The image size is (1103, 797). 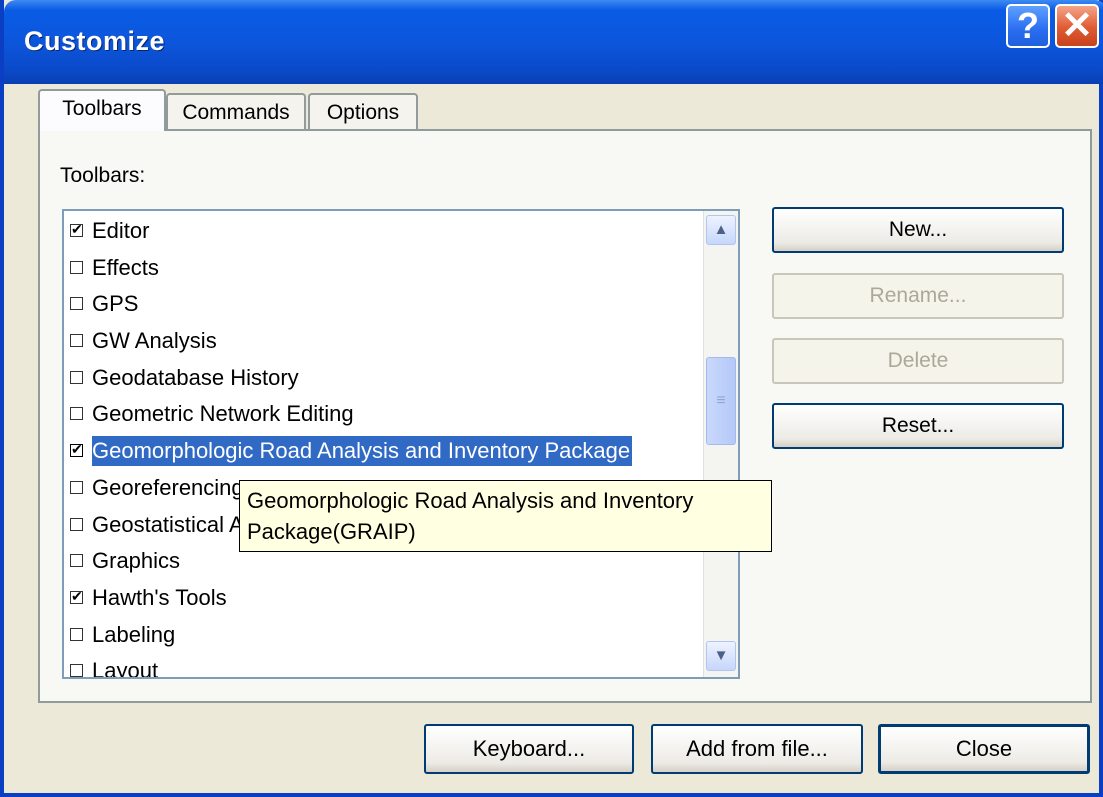 I want to click on list-item-label: Geometric Network Editing, so click(x=223, y=414).